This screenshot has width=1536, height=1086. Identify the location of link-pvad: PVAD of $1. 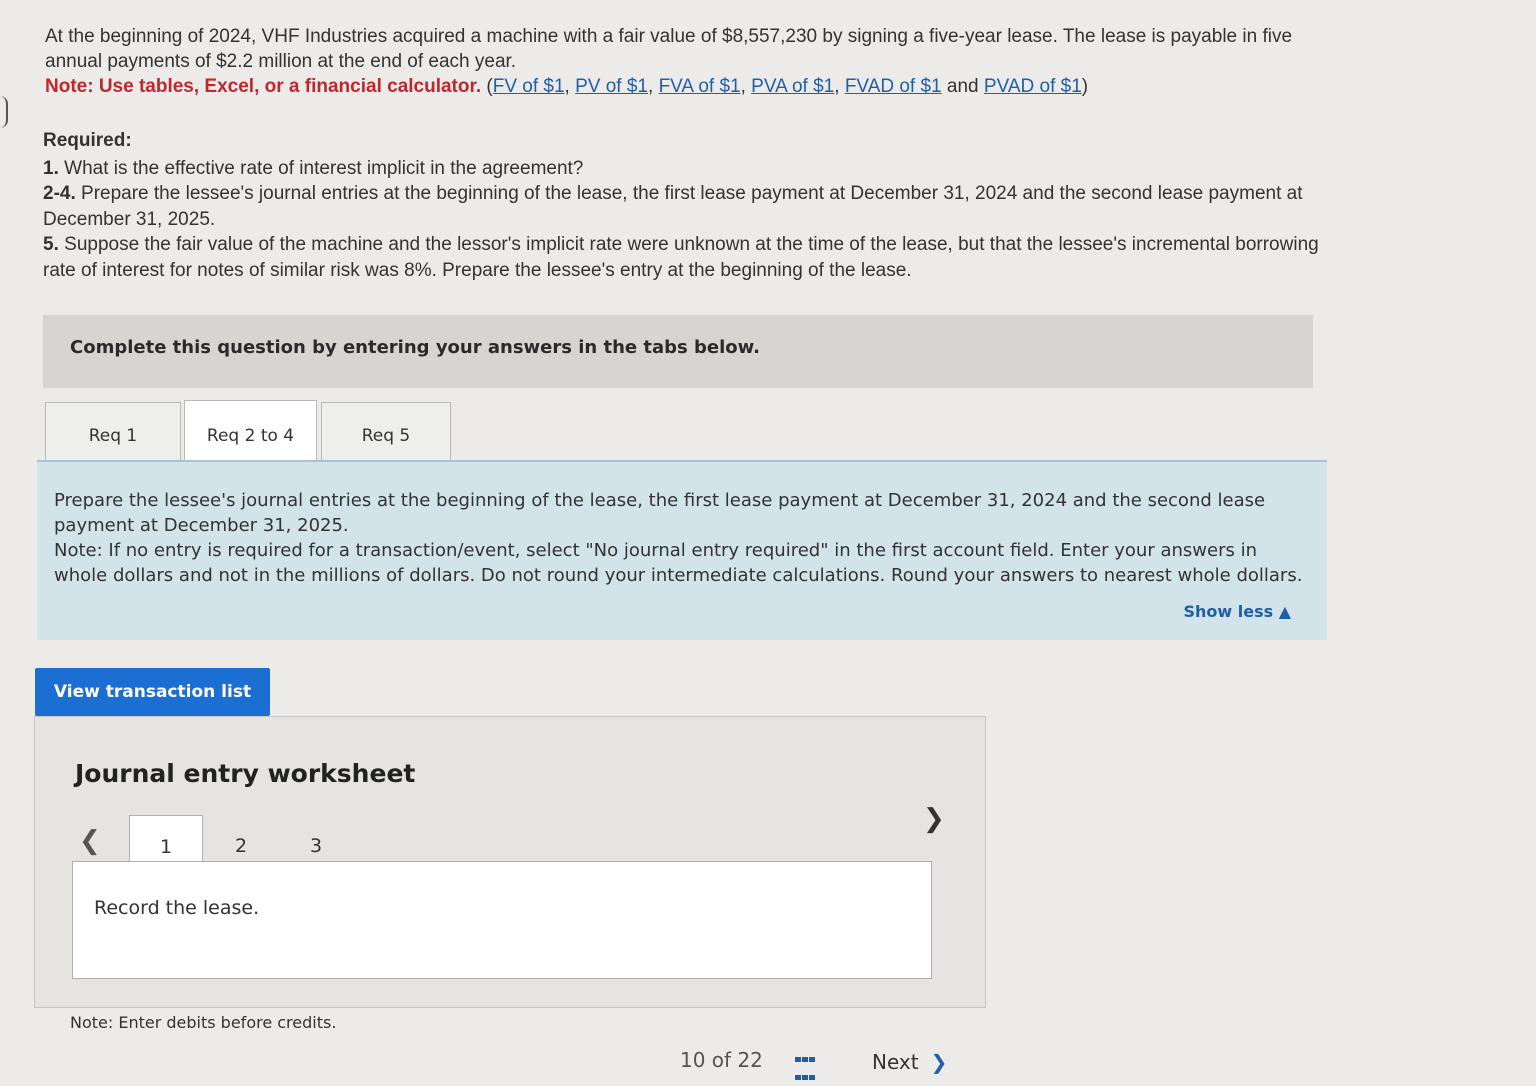
(1033, 86).